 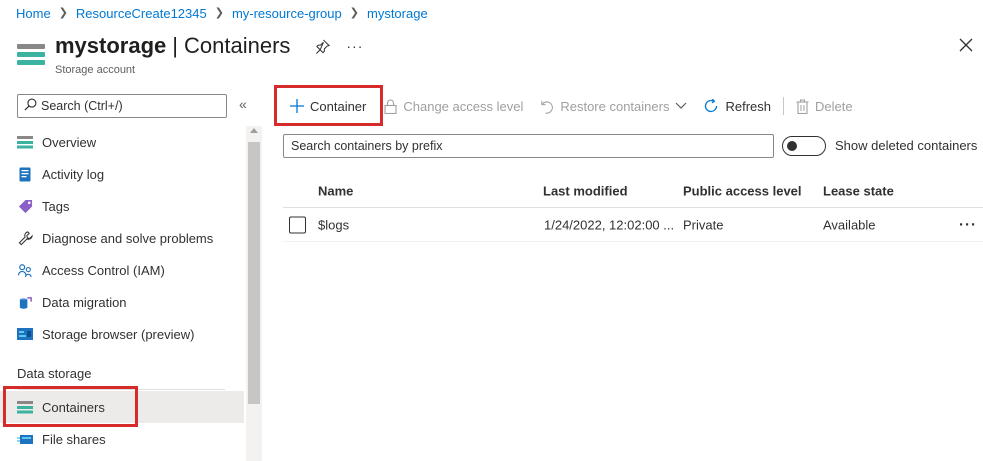 What do you see at coordinates (681, 106) in the screenshot?
I see `chevron-down-icon` at bounding box center [681, 106].